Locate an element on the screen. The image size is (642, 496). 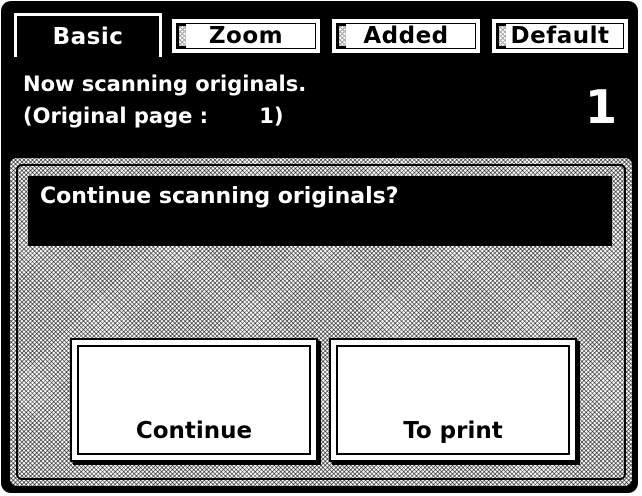
tab-added-label: Added is located at coordinates (406, 36).